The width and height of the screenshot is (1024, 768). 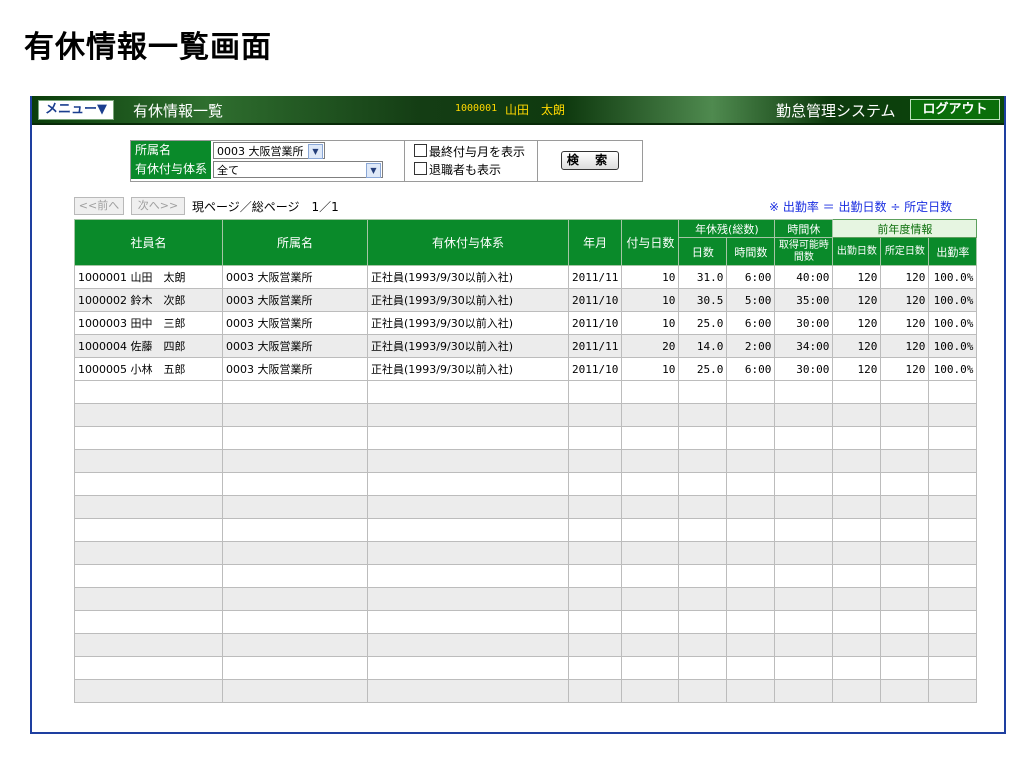 I want to click on header-remaining-days: 日数, so click(x=703, y=251).